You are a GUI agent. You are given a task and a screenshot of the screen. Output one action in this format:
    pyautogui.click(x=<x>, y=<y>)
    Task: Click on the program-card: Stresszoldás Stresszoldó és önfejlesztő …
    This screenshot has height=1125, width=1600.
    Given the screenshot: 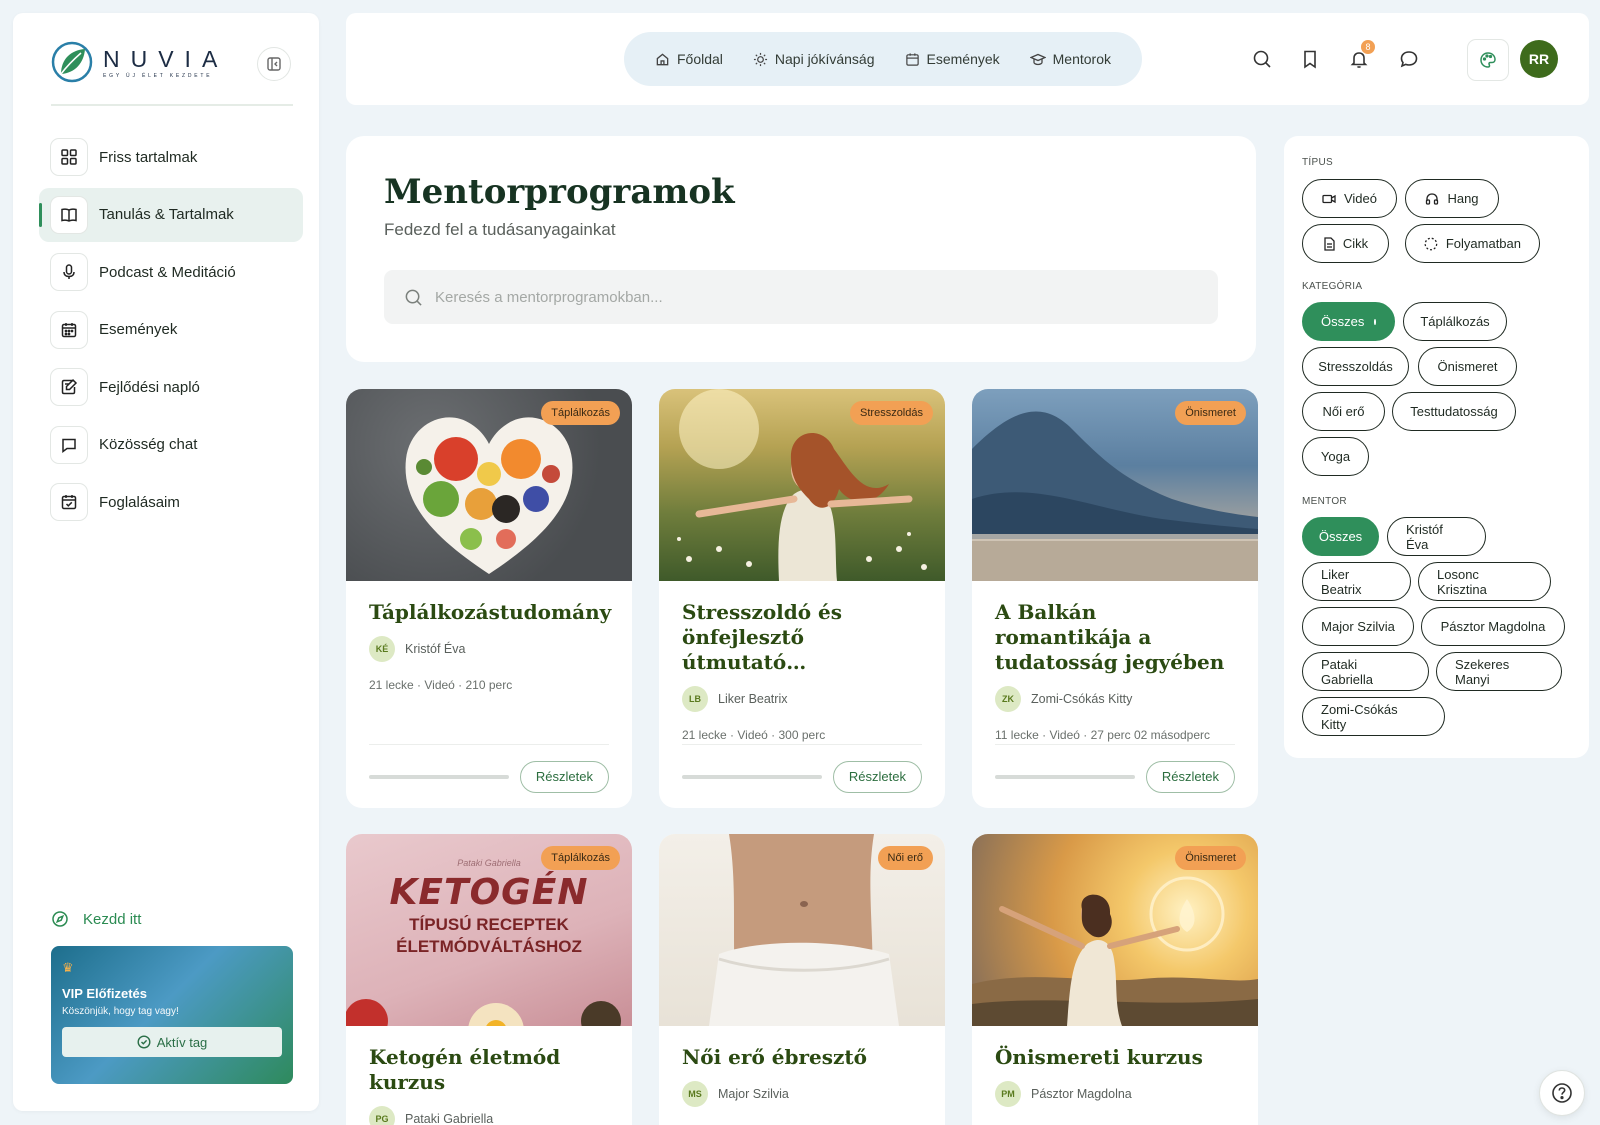 What is the action you would take?
    pyautogui.click(x=802, y=598)
    